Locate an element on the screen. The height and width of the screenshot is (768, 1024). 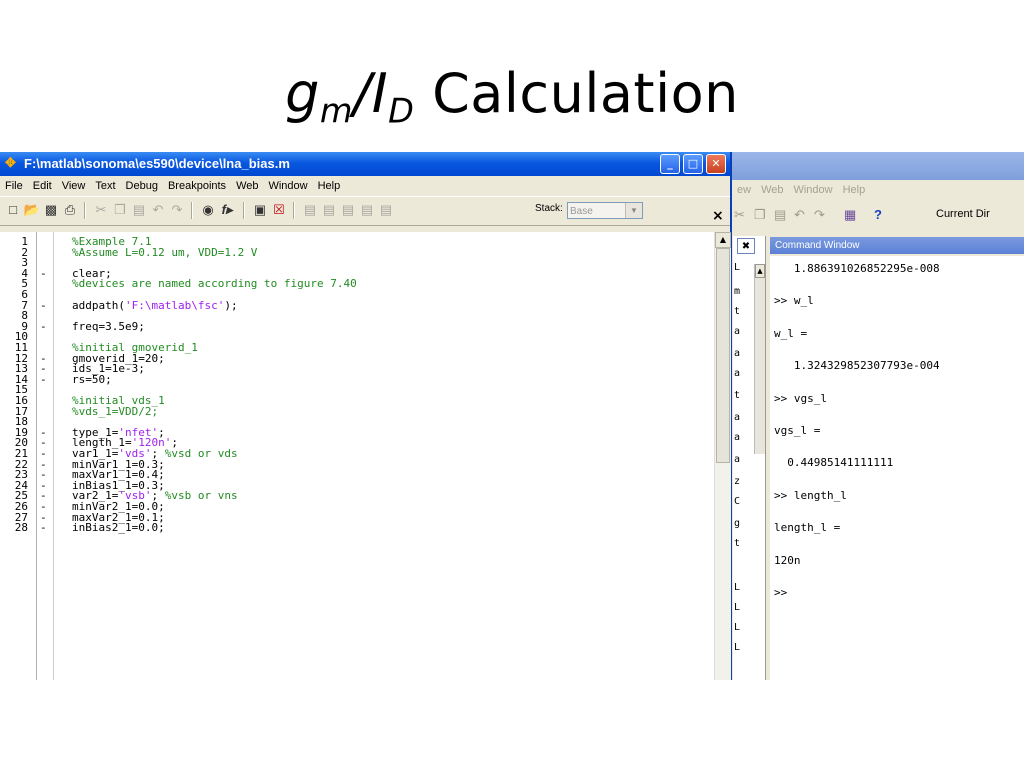
breakpoint-marker: - is located at coordinates (43, 528).